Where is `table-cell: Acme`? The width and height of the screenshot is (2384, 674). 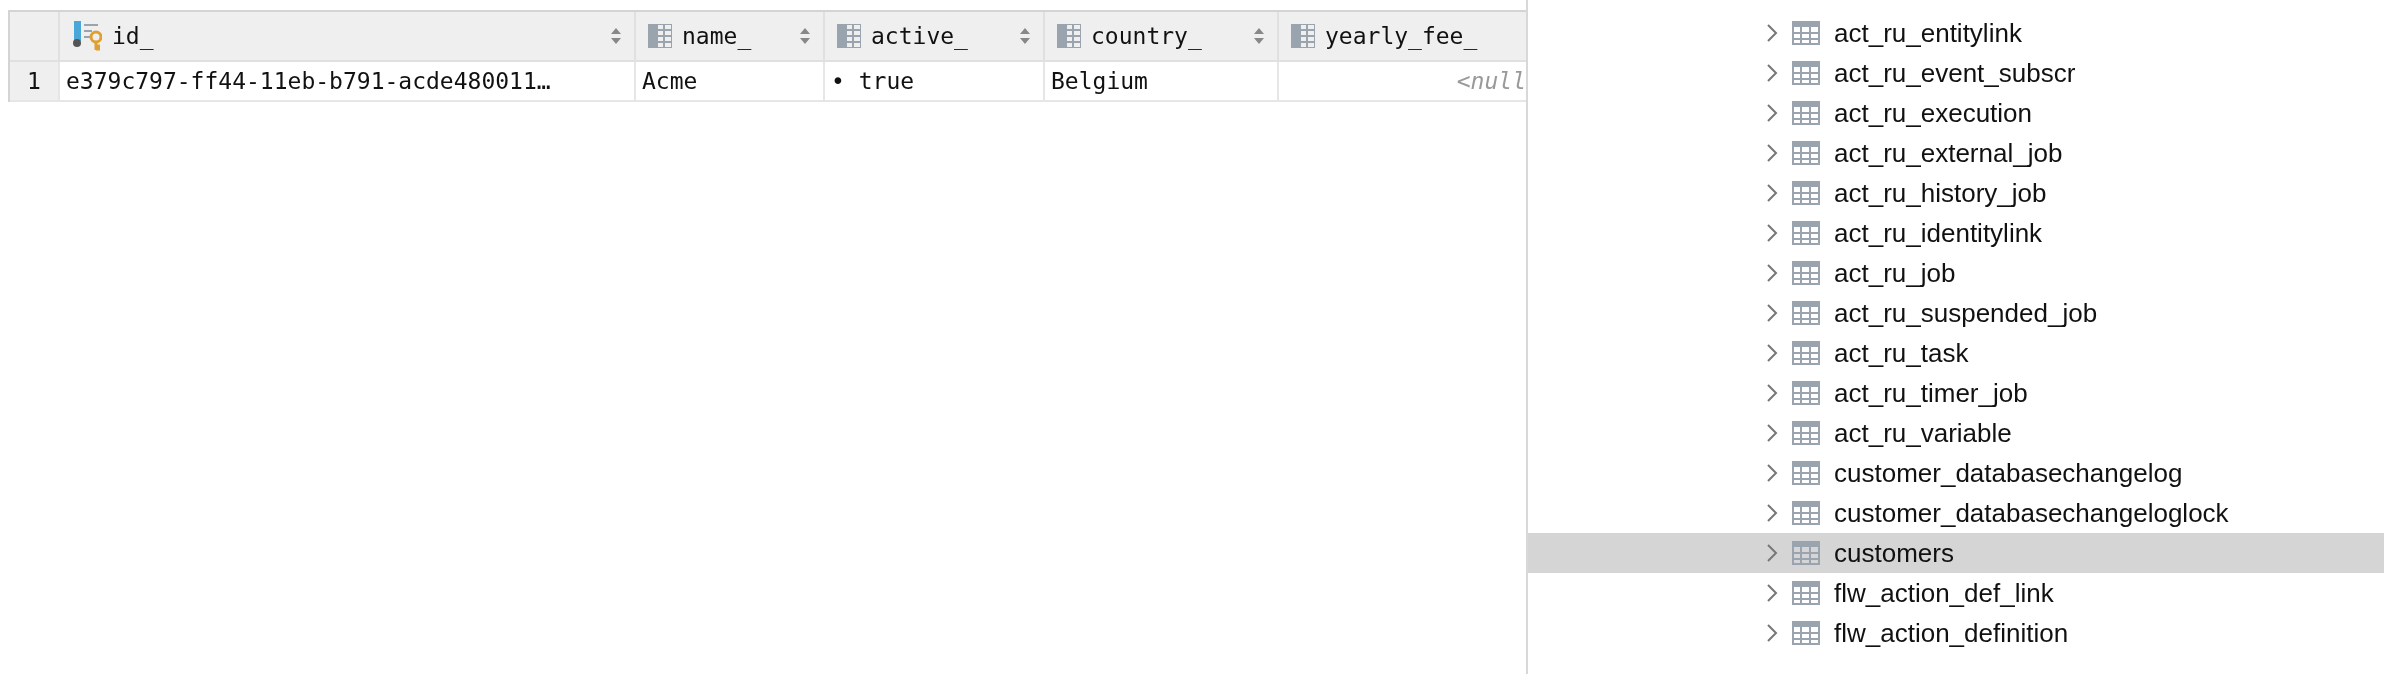
table-cell: Acme is located at coordinates (730, 82).